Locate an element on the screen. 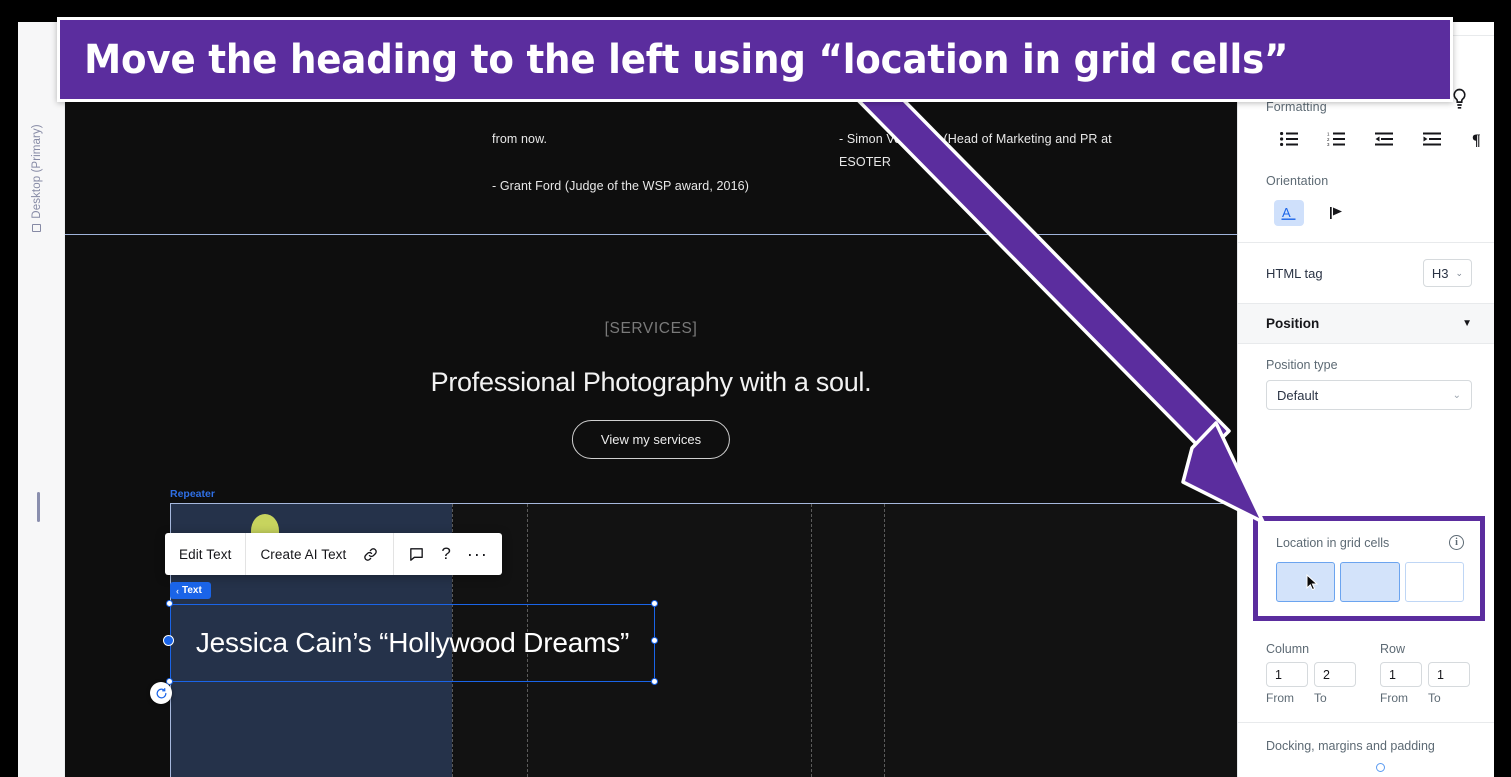 The height and width of the screenshot is (777, 1511). help-icon: ? is located at coordinates (445, 554).